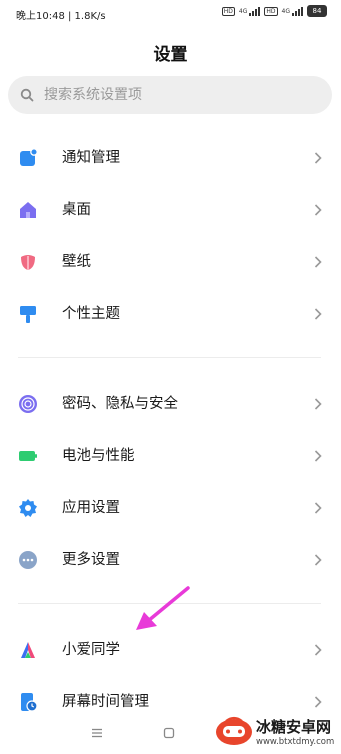  I want to click on settings-item-label: 通知管理, so click(91, 158).